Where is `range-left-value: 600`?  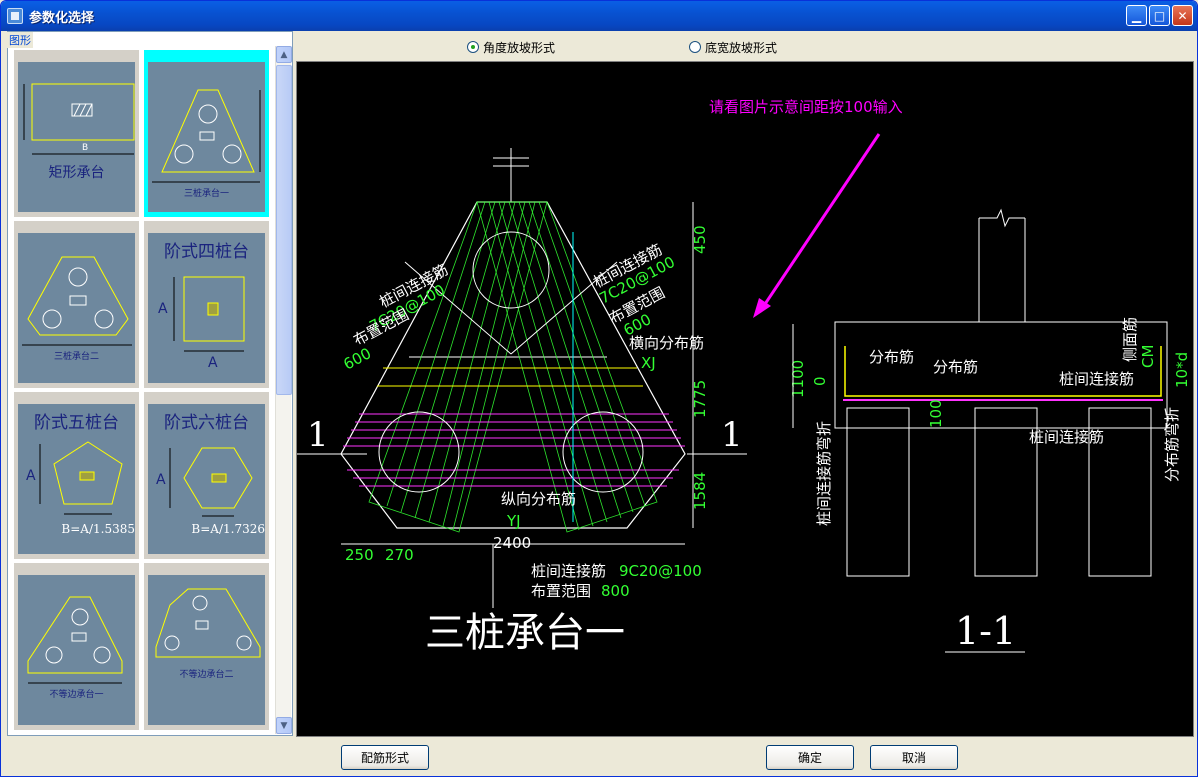
range-left-value: 600 is located at coordinates (357, 358).